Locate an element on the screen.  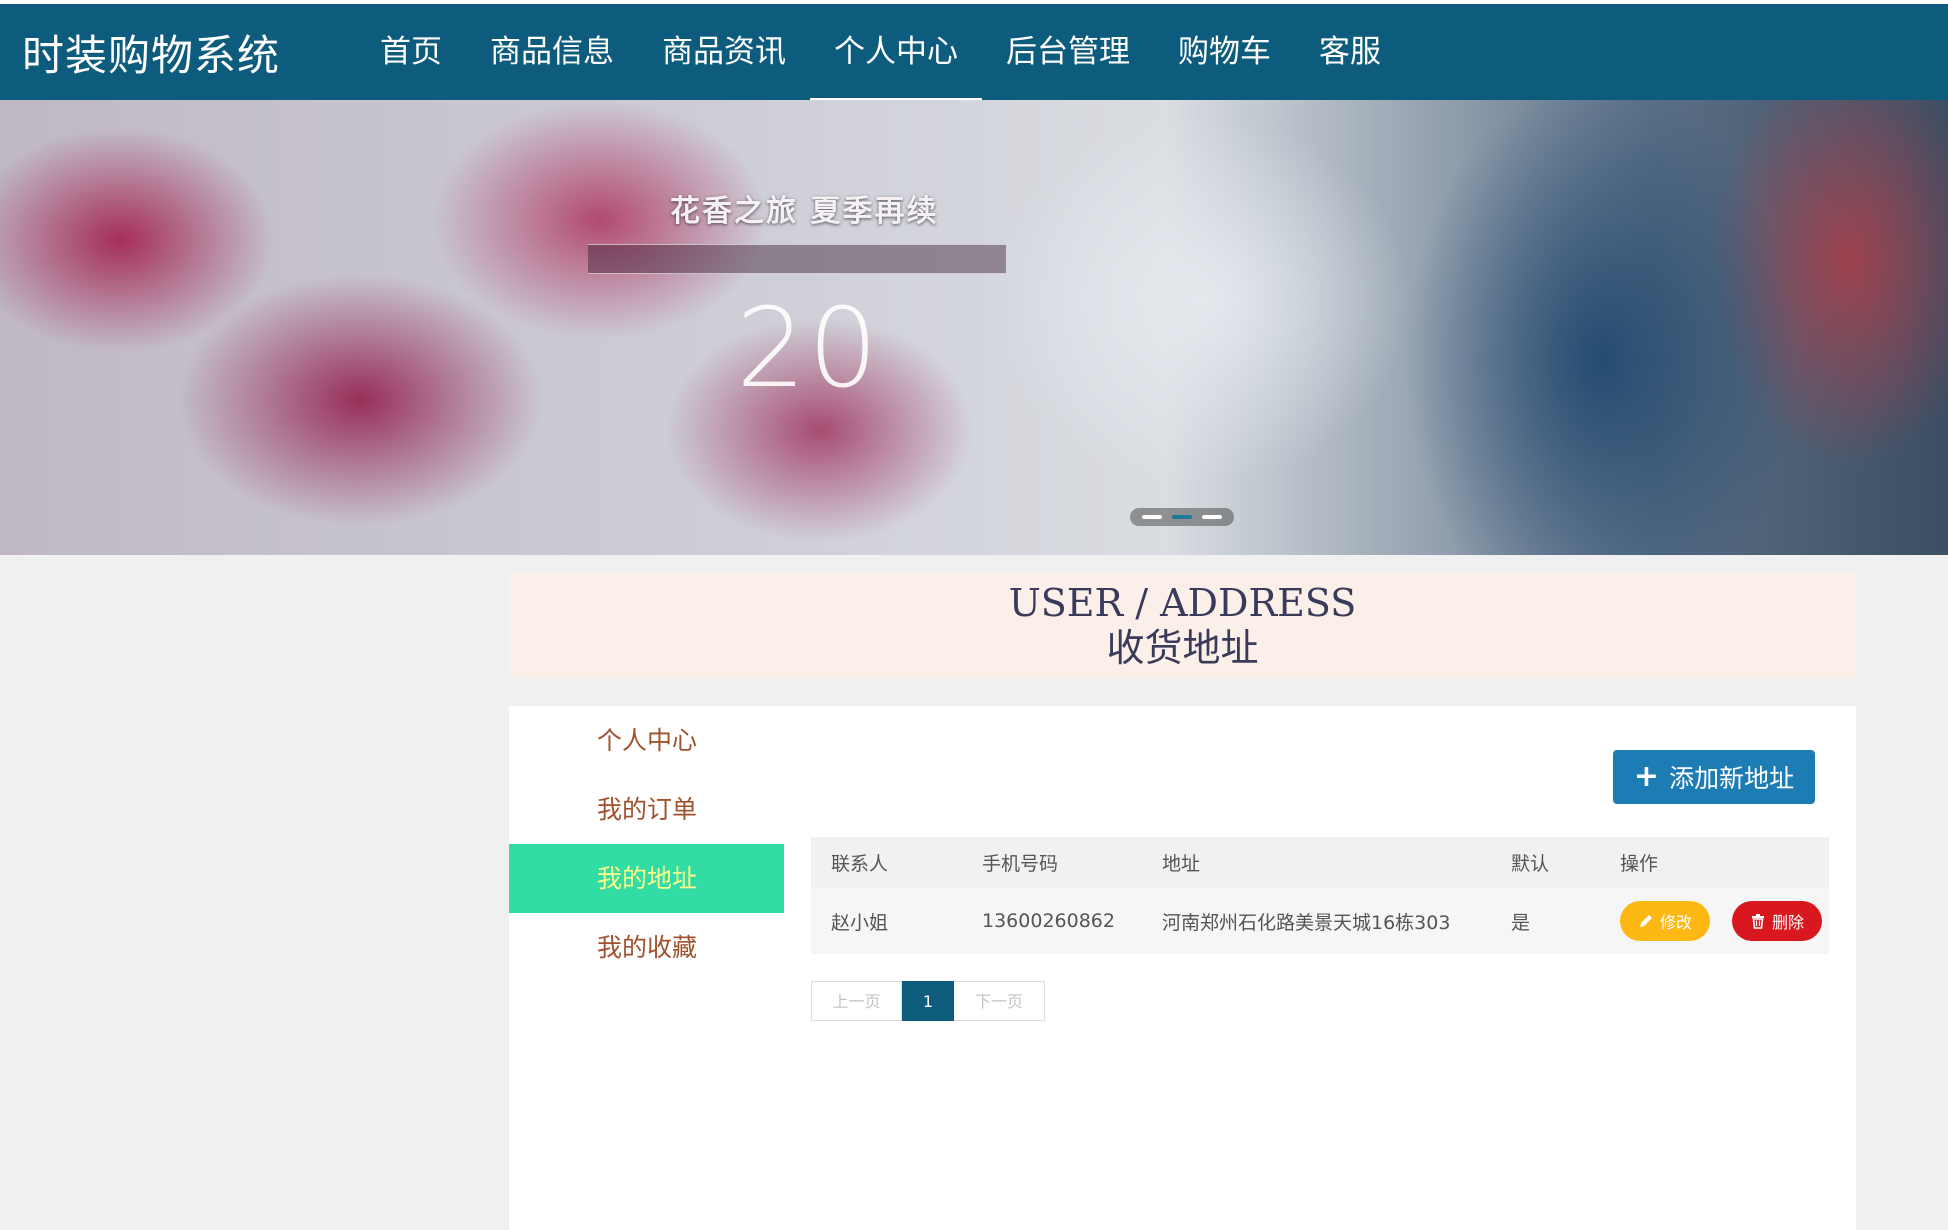
add-address-label: 添加新地址 is located at coordinates (1732, 778).